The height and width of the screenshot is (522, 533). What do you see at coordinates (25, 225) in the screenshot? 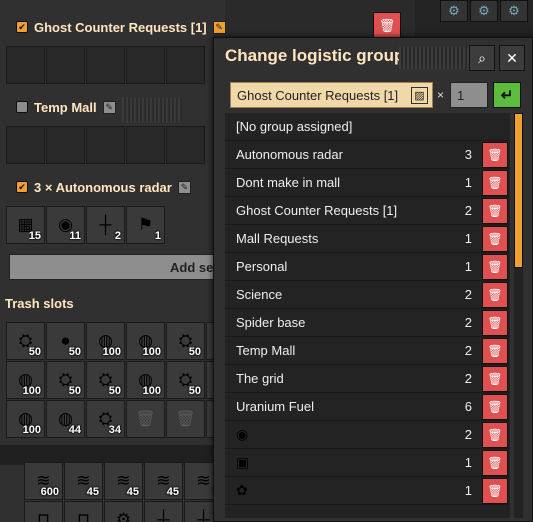
I see `solar-panel-icon: ▦ 15` at bounding box center [25, 225].